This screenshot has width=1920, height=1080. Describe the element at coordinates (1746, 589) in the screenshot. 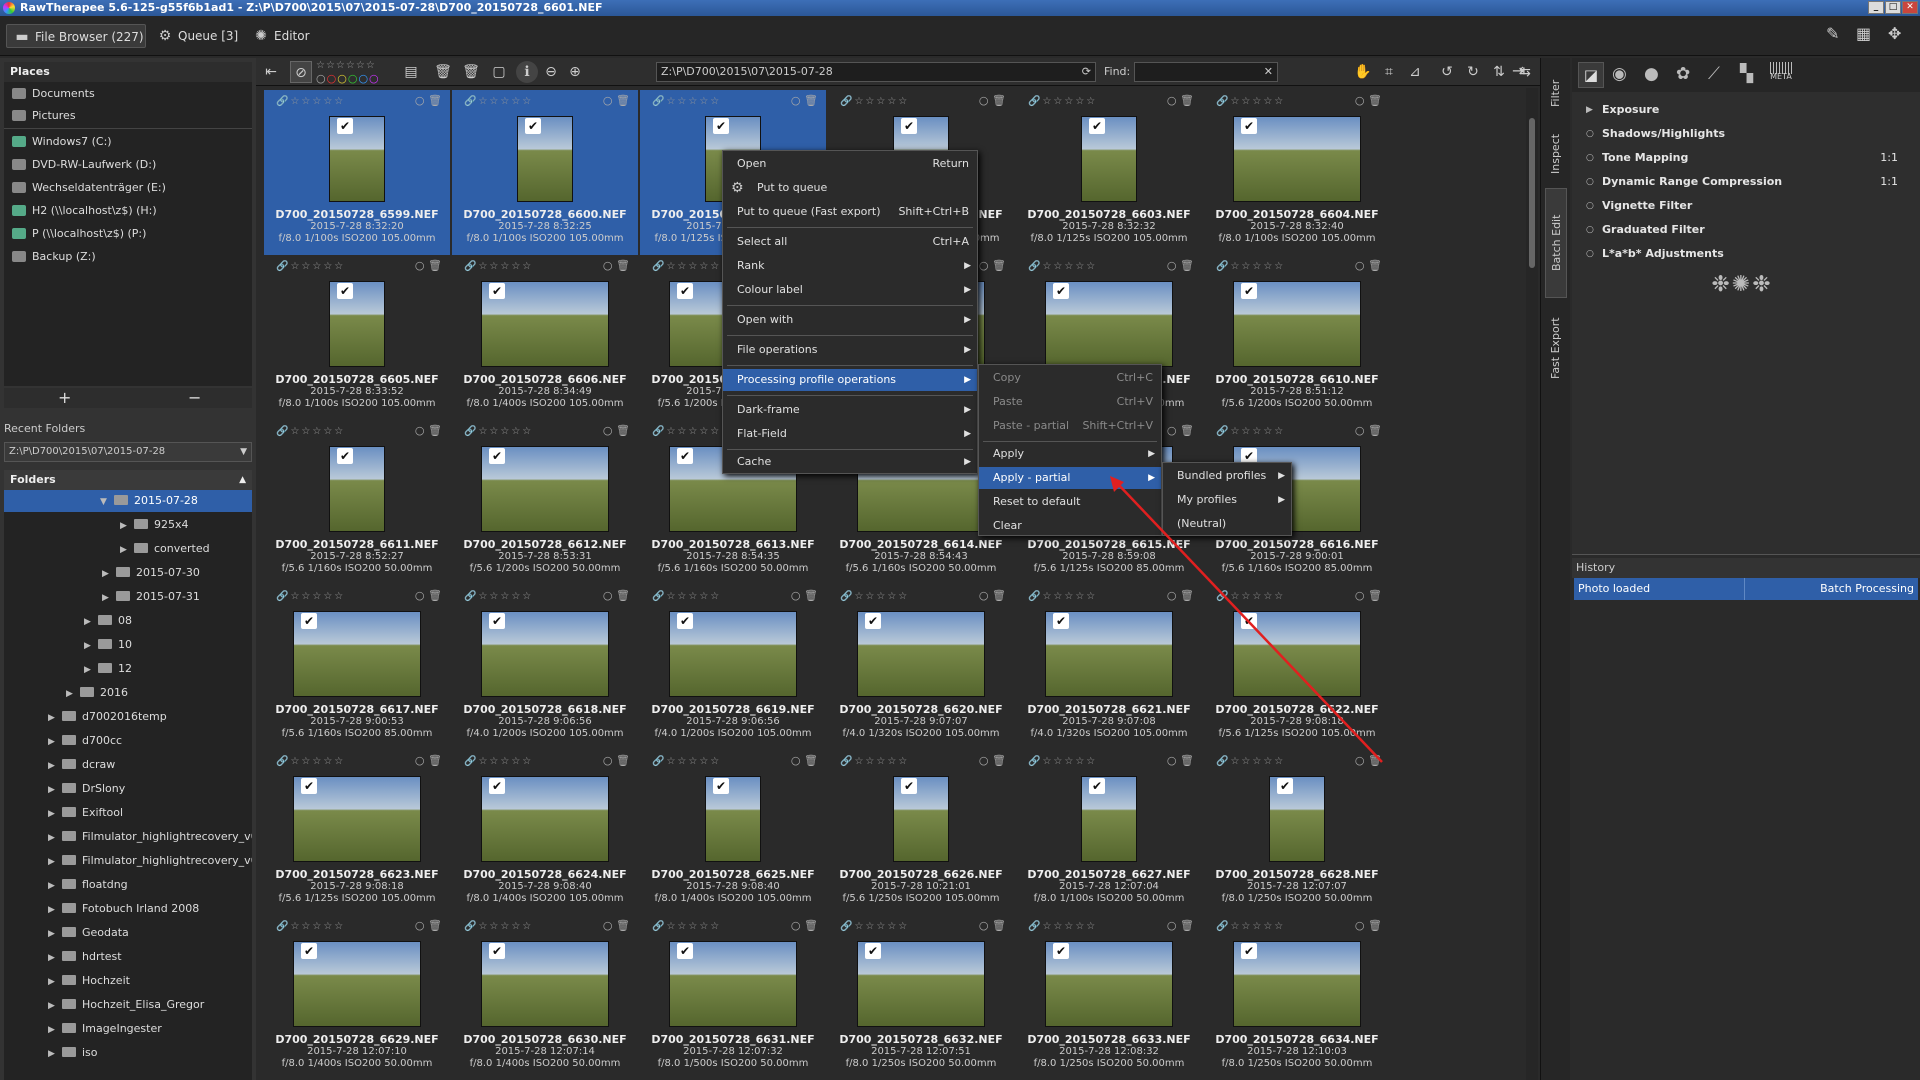

I see `history-item: Photo loaded Batch Processing` at that location.